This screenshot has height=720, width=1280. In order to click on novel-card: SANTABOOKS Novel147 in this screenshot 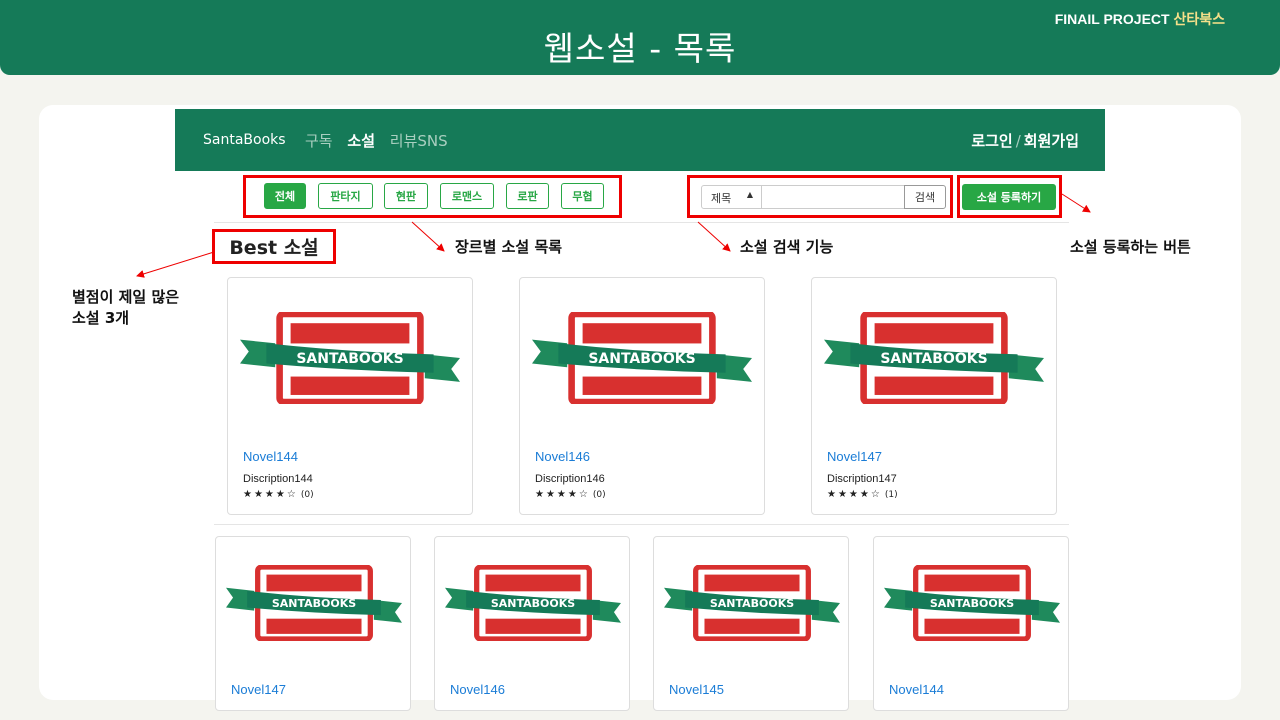, I will do `click(313, 623)`.